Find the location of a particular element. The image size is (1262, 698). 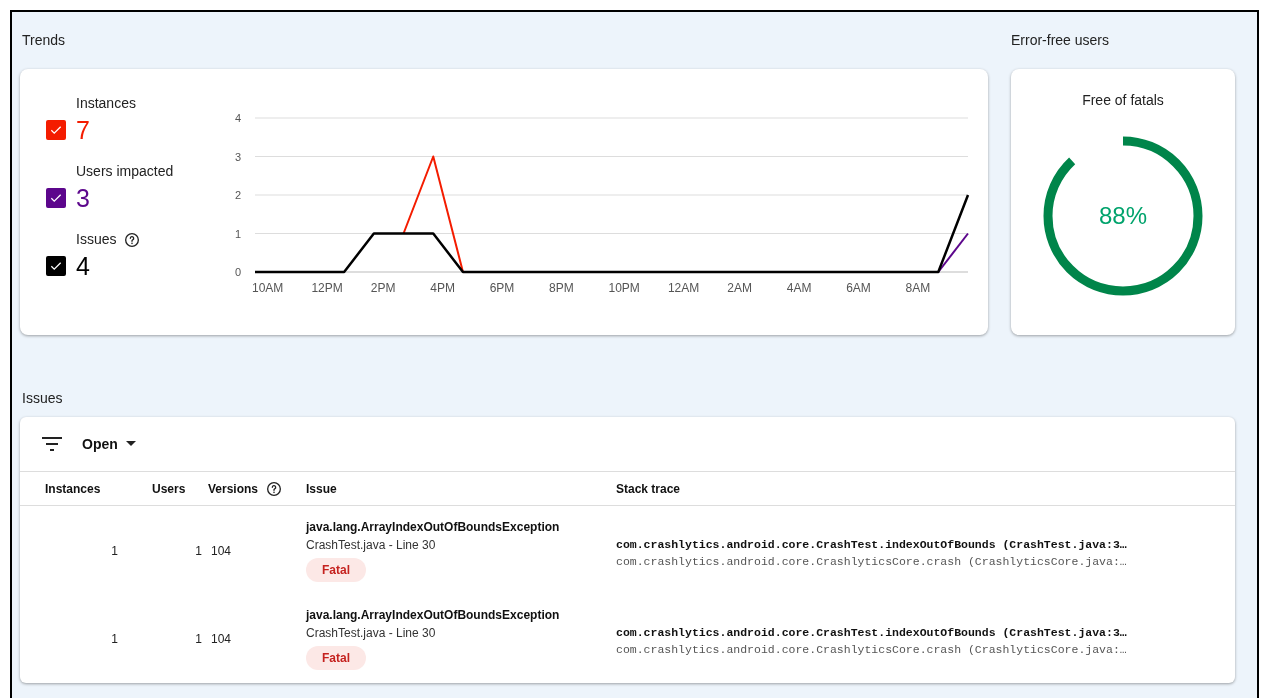

metric-value: 3 is located at coordinates (83, 198).